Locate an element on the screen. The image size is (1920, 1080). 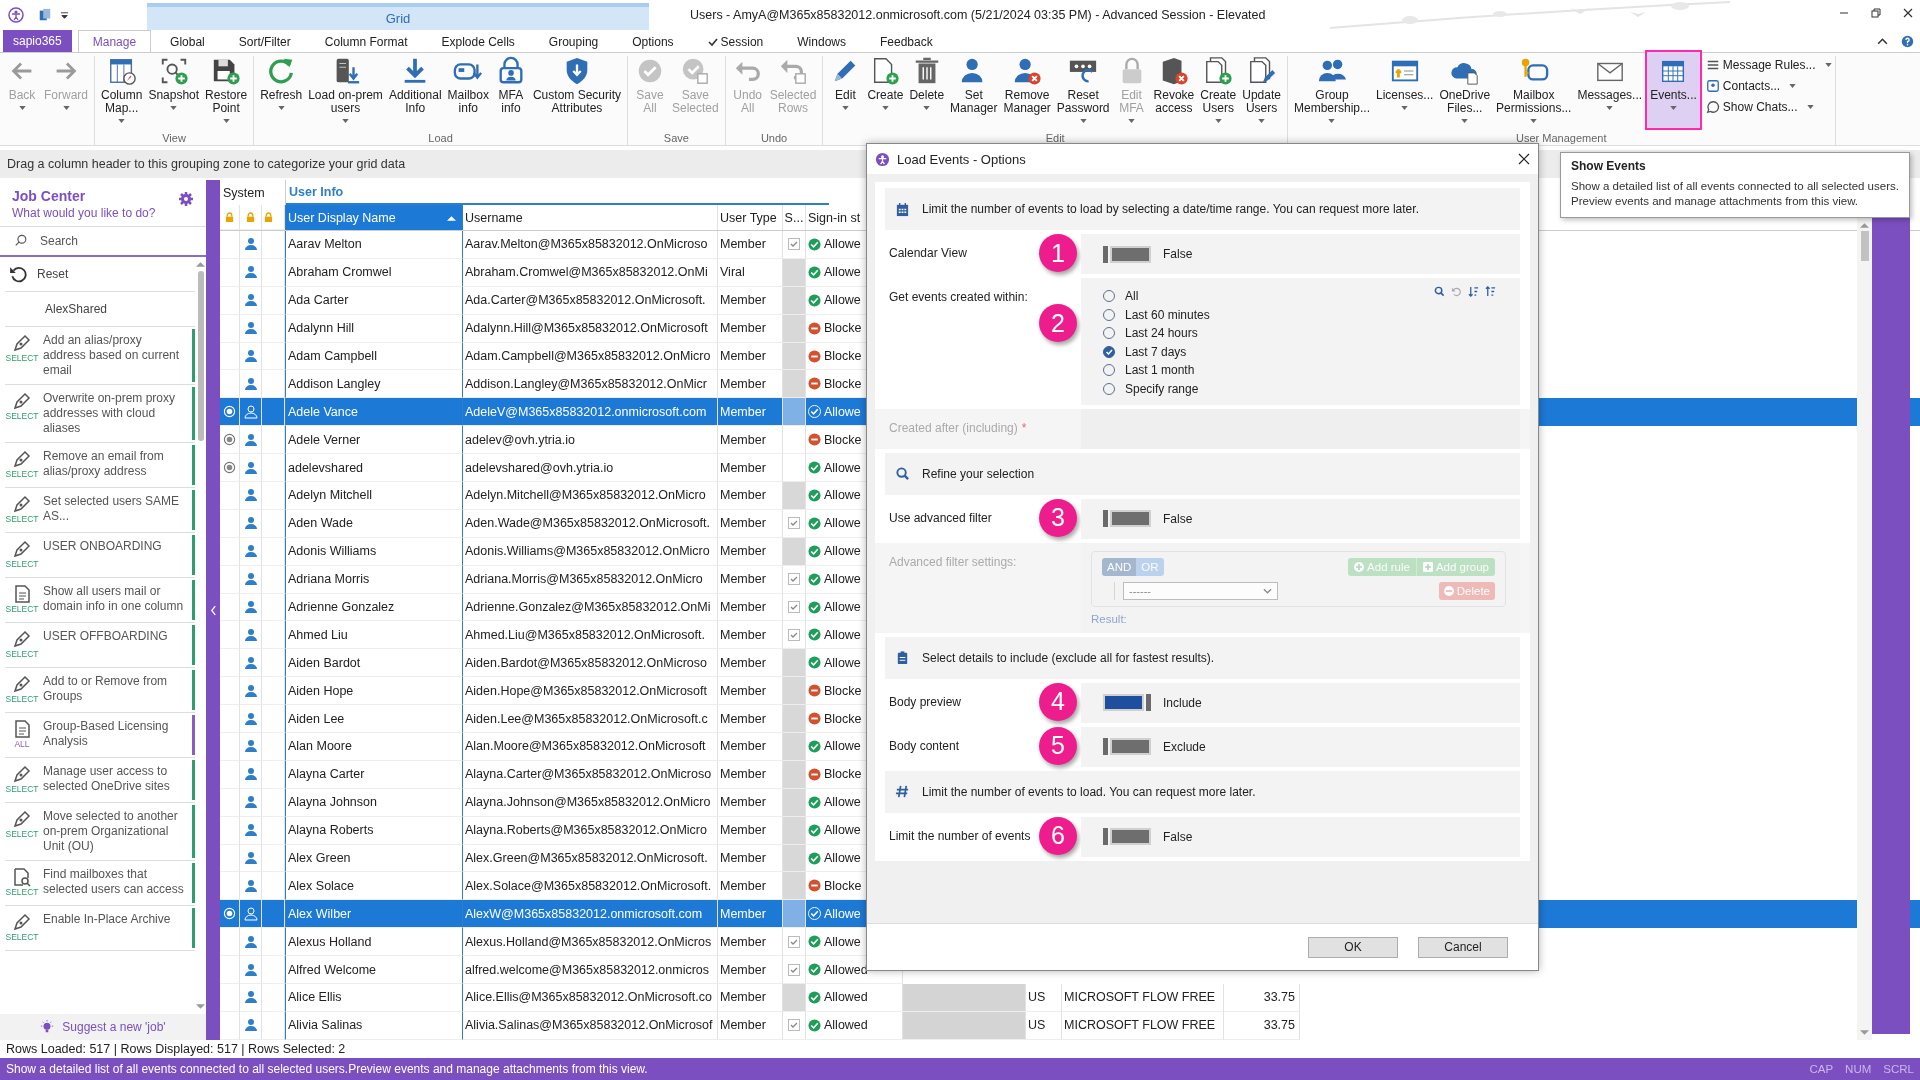
table-cell: Ahmed.Liu@M365x85832012.OnMicrosoft. is located at coordinates (590, 635).